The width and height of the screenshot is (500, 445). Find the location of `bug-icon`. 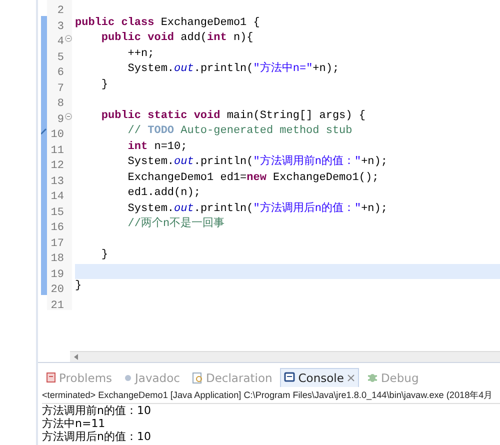

bug-icon is located at coordinates (372, 377).